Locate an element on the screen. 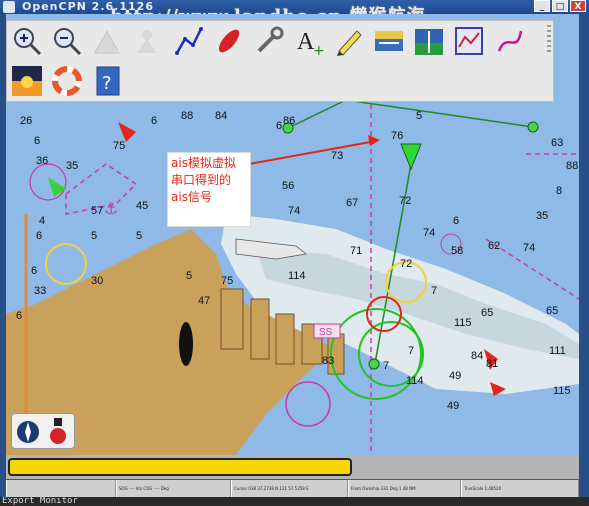  route-button is located at coordinates (189, 41).